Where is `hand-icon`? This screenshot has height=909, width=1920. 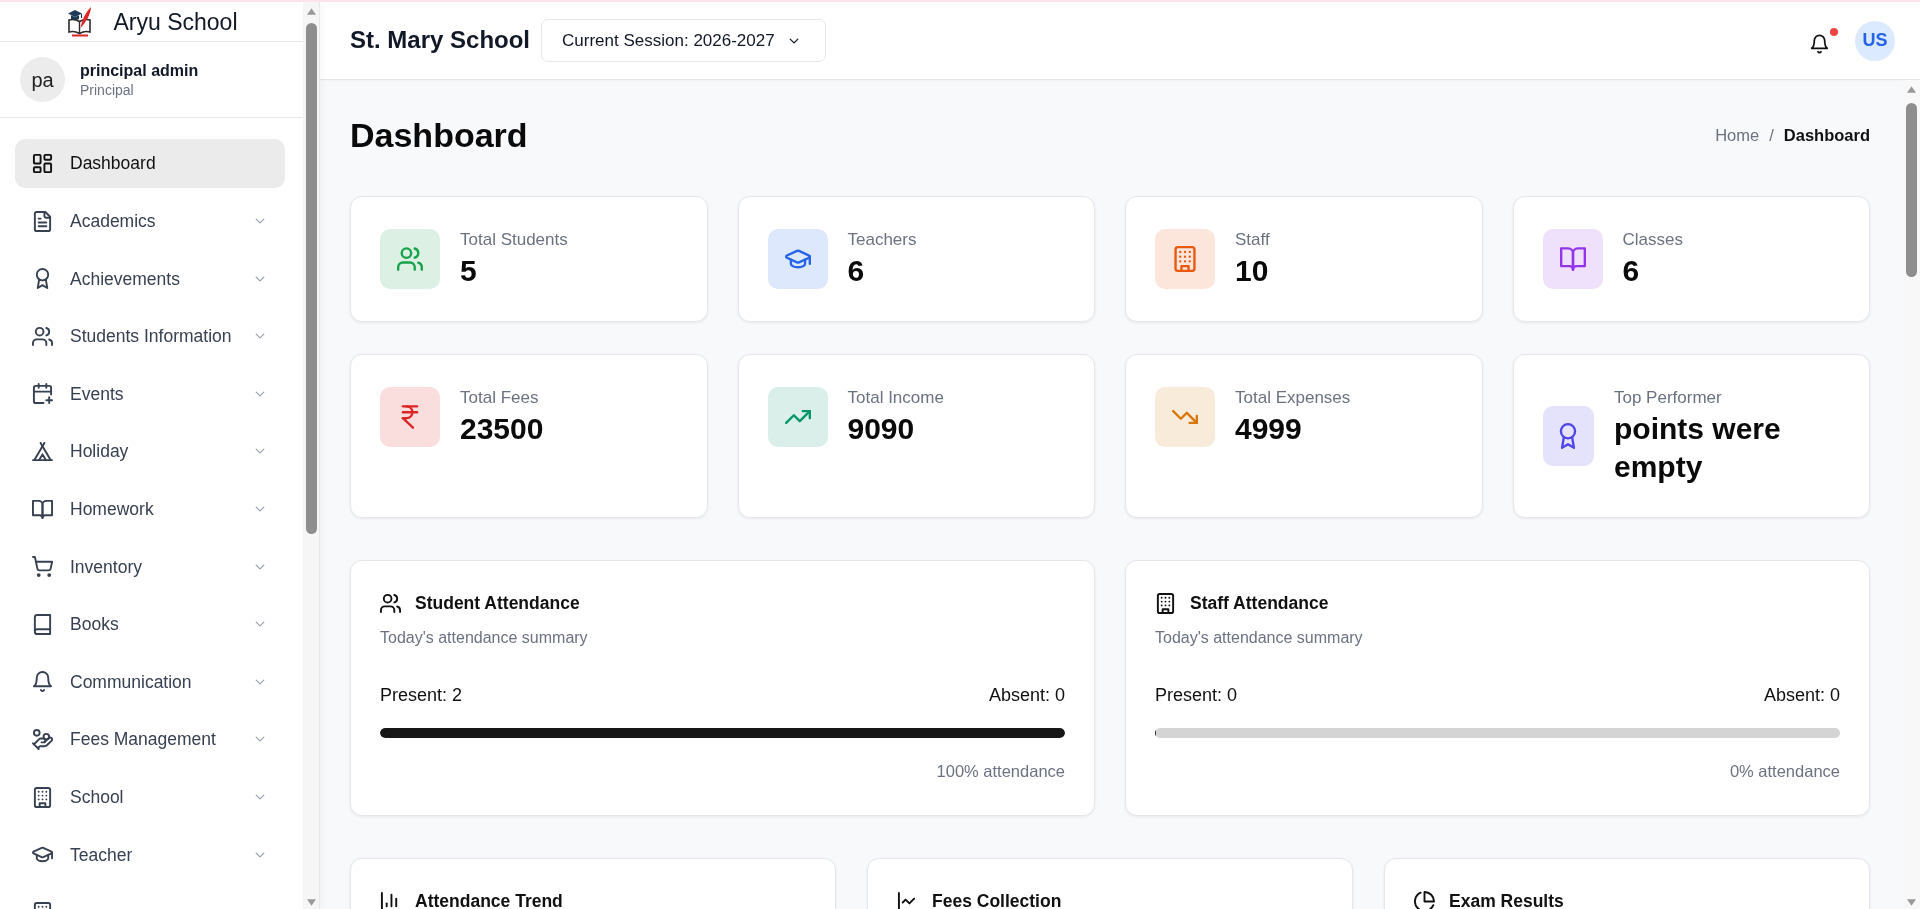
hand-icon is located at coordinates (42, 739).